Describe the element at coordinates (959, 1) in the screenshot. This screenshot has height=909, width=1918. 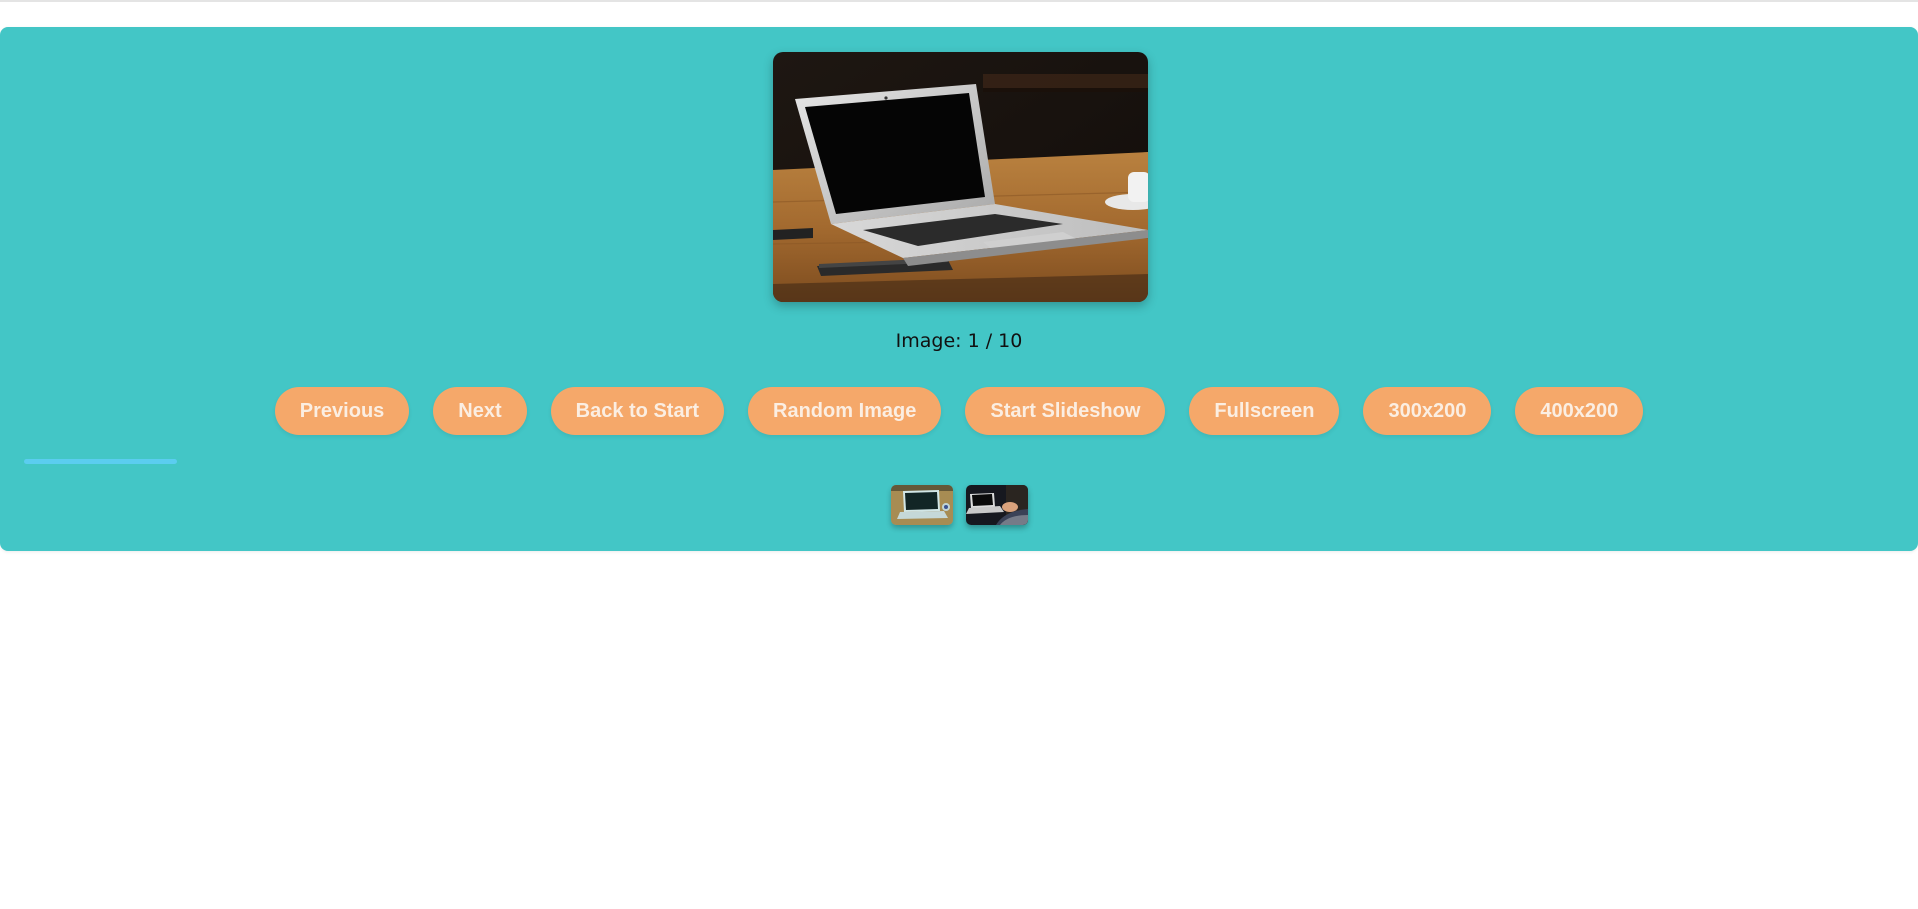
I see `top-divider` at that location.